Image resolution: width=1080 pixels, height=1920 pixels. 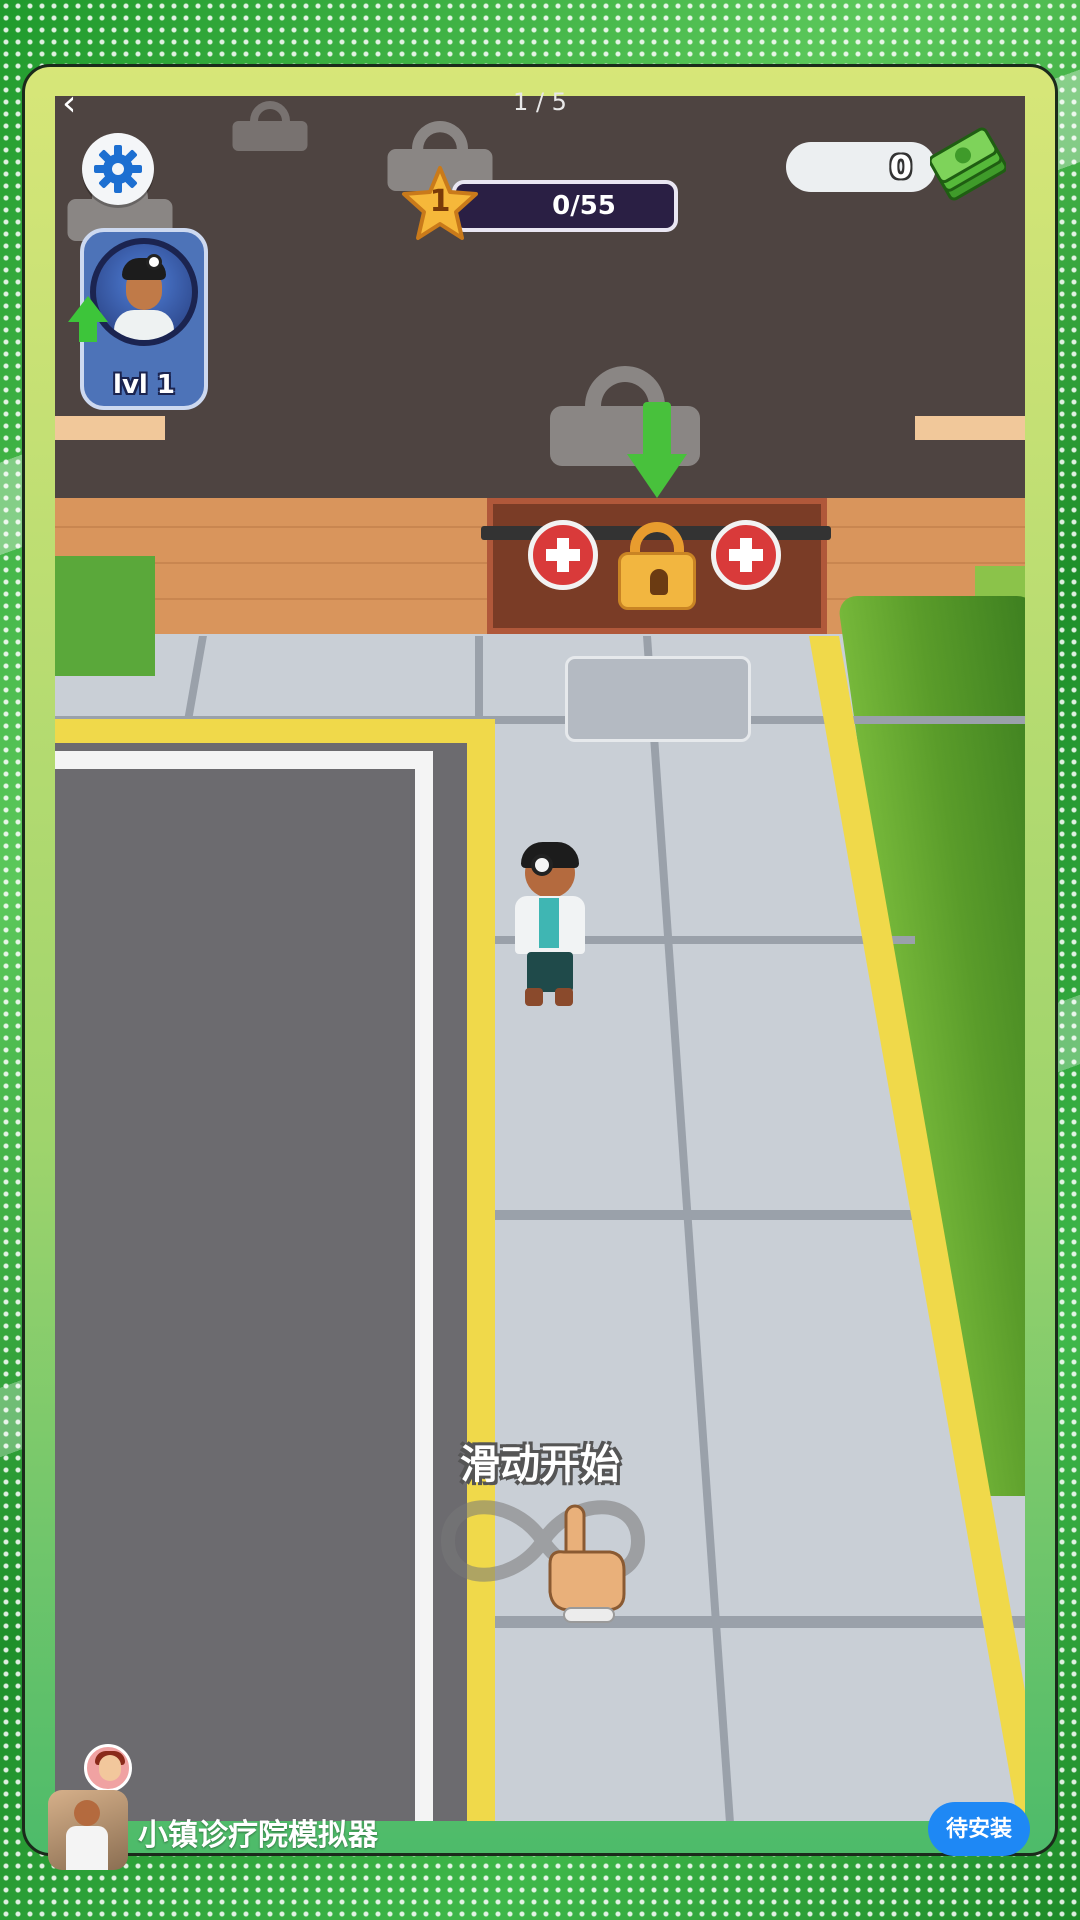 I want to click on hedge-left, so click(x=105, y=616).